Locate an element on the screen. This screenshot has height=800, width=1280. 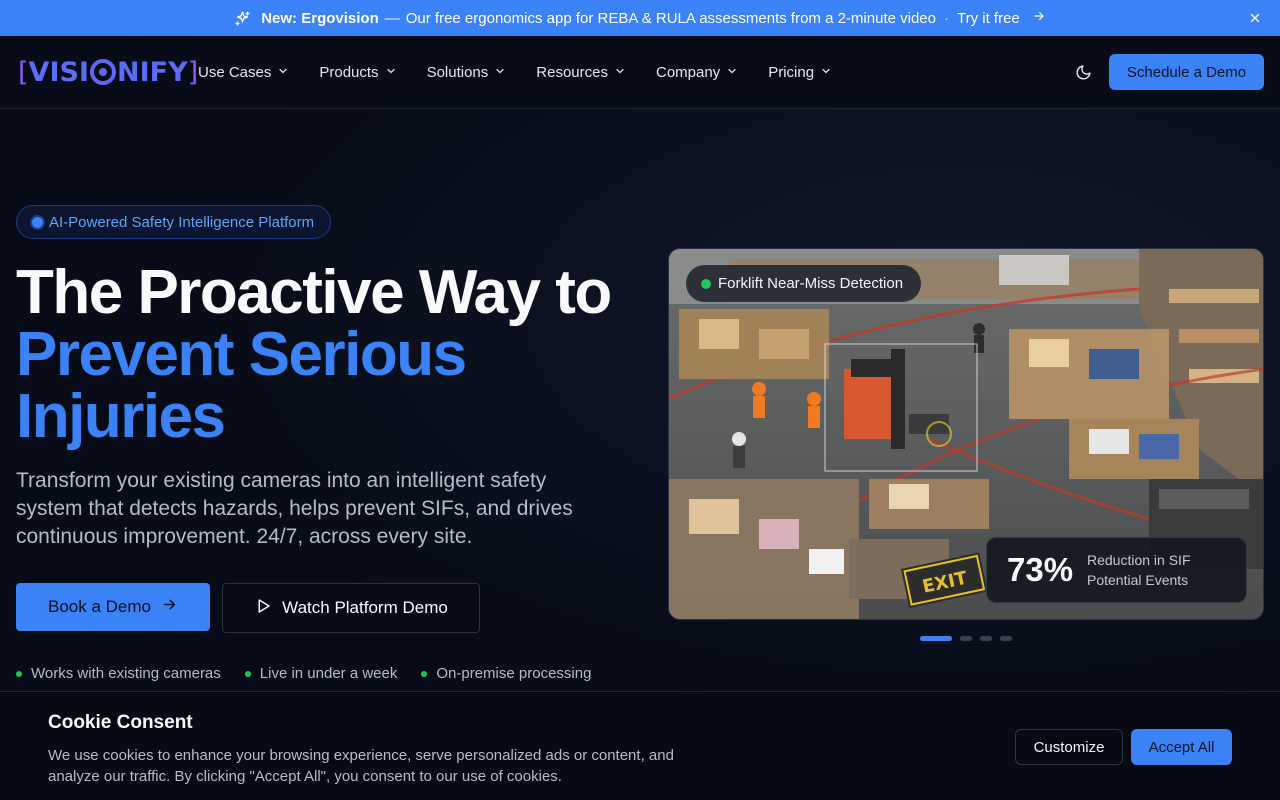
book-demo-button: Book a Demo is located at coordinates (113, 607).